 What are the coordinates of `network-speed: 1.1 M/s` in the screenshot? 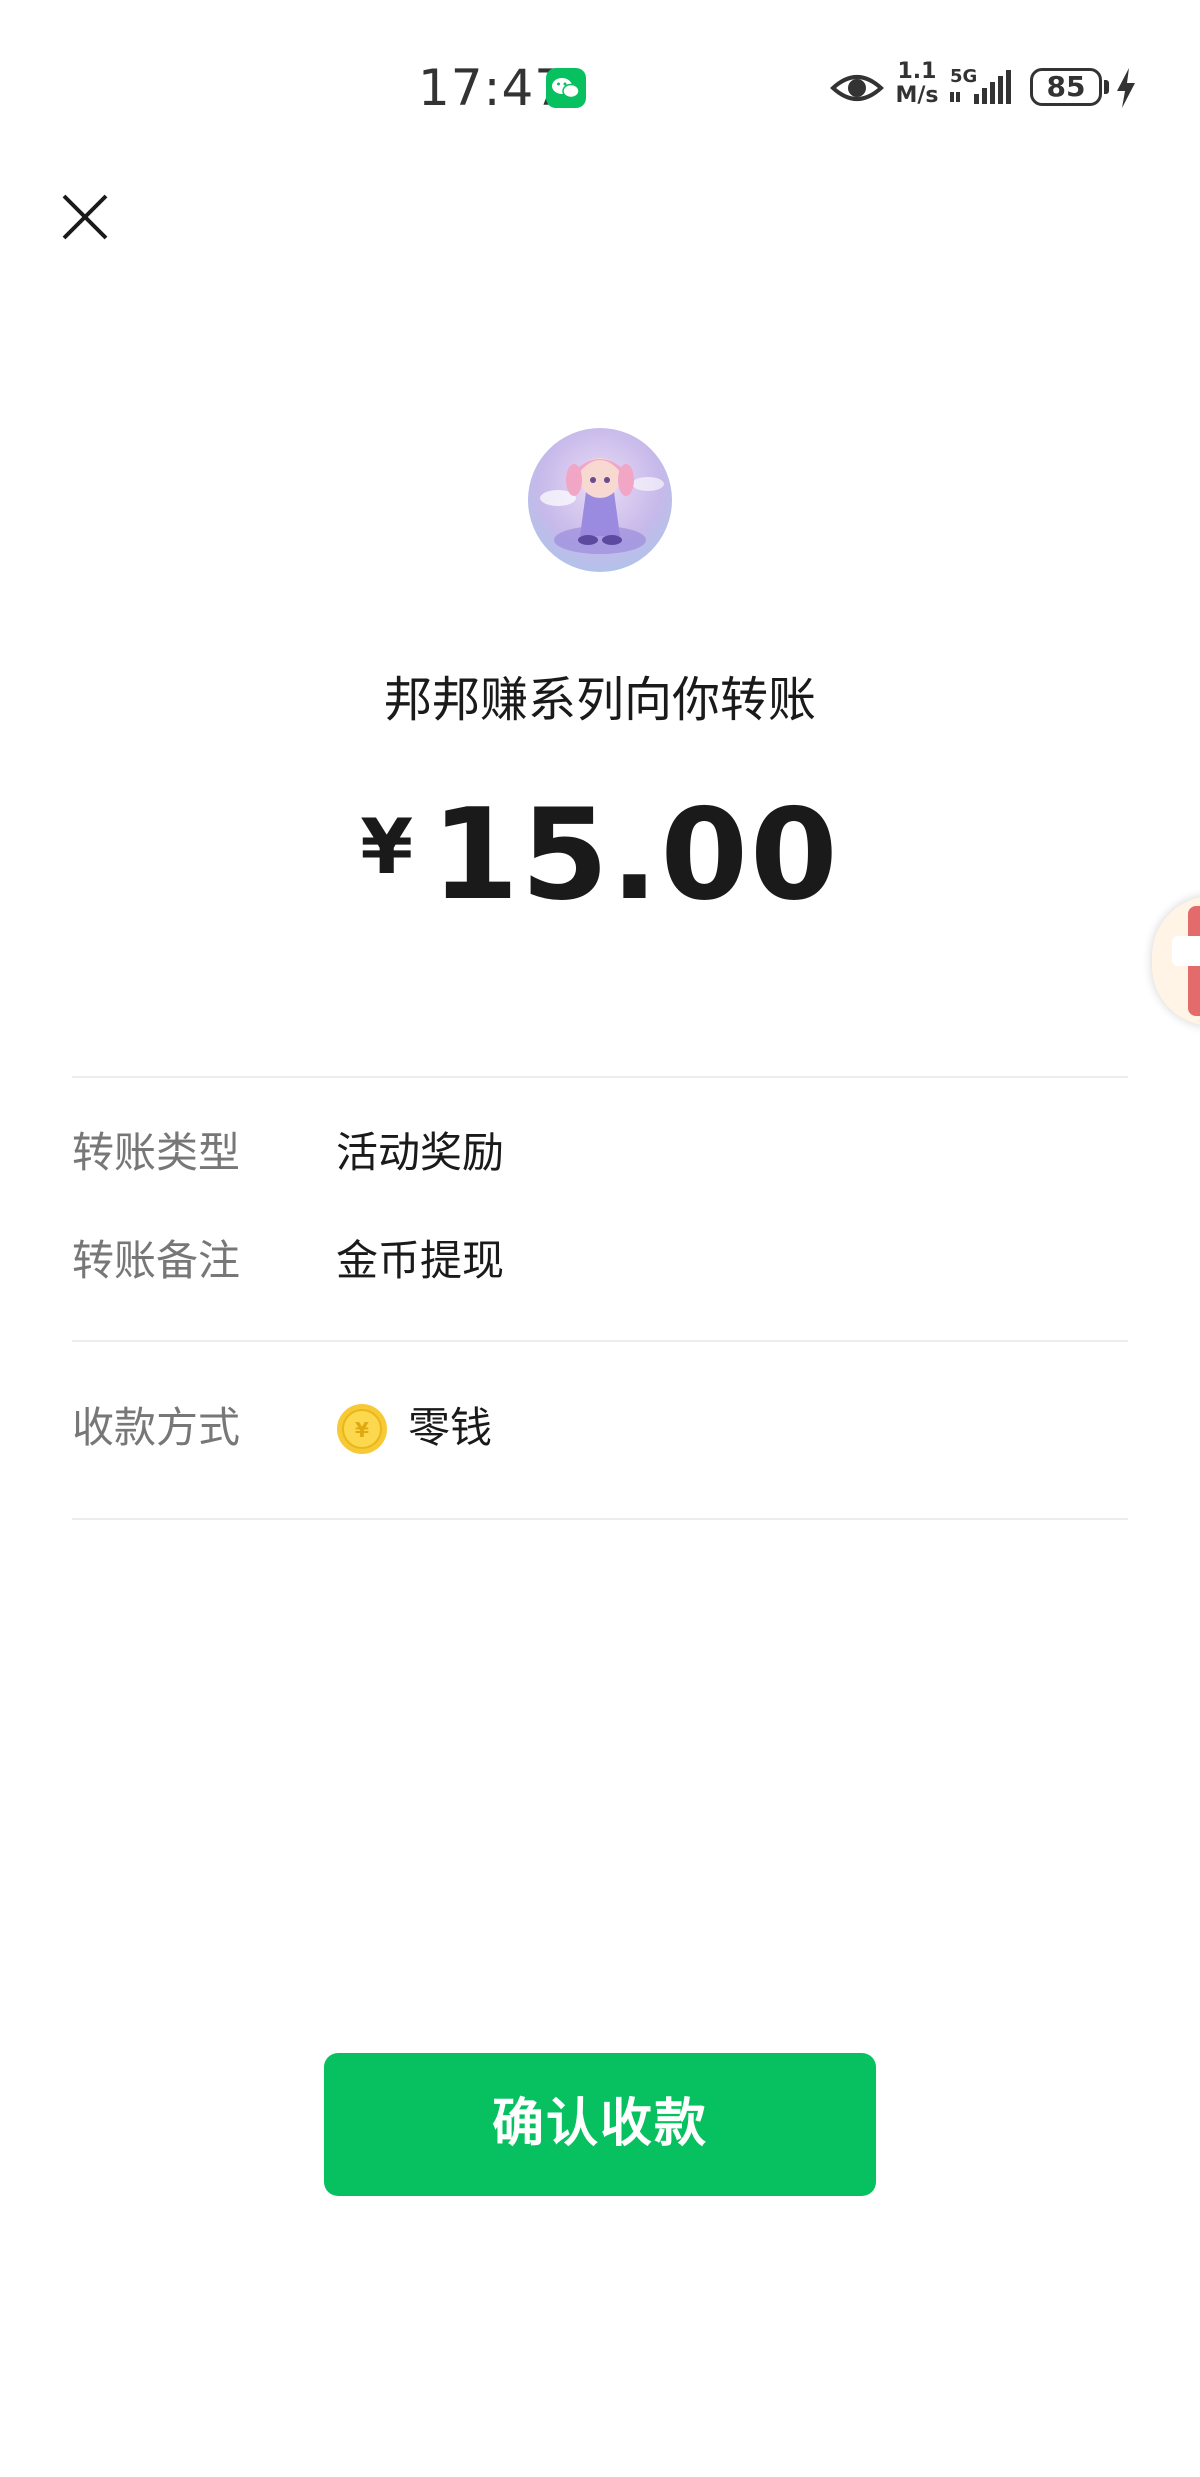 It's located at (917, 88).